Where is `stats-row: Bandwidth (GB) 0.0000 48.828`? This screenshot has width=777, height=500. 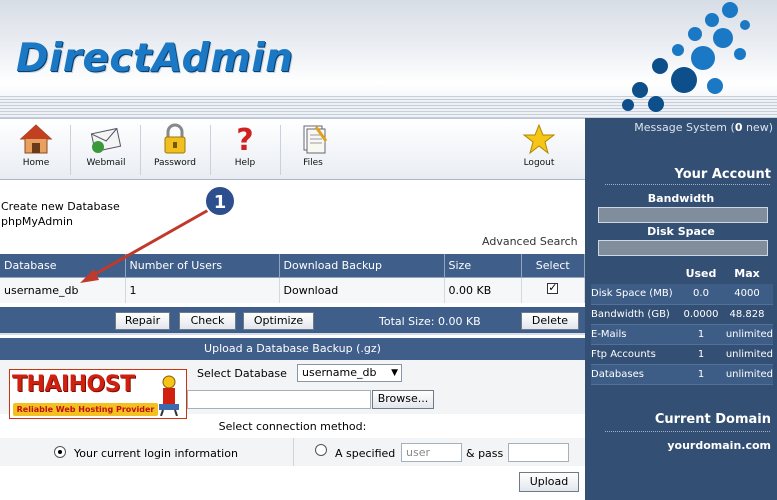 stats-row: Bandwidth (GB) 0.0000 48.828 is located at coordinates (682, 314).